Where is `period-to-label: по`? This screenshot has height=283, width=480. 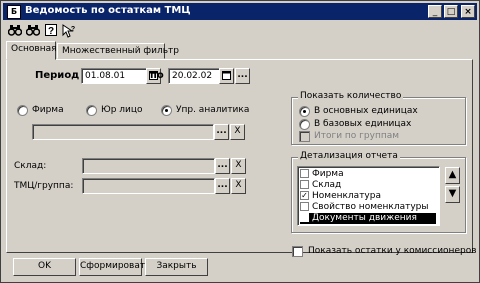
period-to-label: по is located at coordinates (157, 75).